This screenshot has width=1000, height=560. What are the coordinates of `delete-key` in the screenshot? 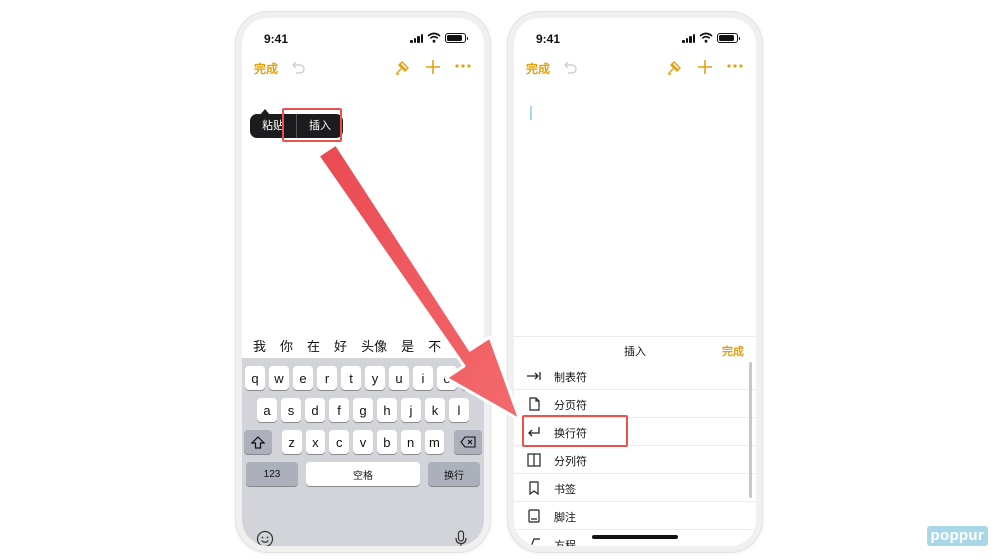 It's located at (468, 442).